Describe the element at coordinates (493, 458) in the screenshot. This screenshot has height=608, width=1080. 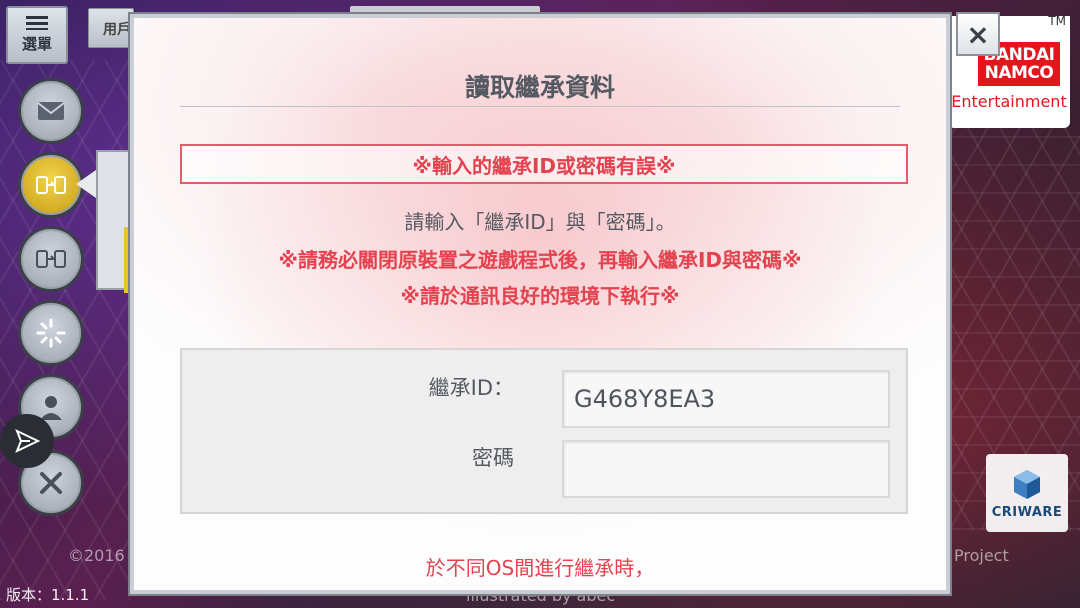
I see `password-label: 密碼` at that location.